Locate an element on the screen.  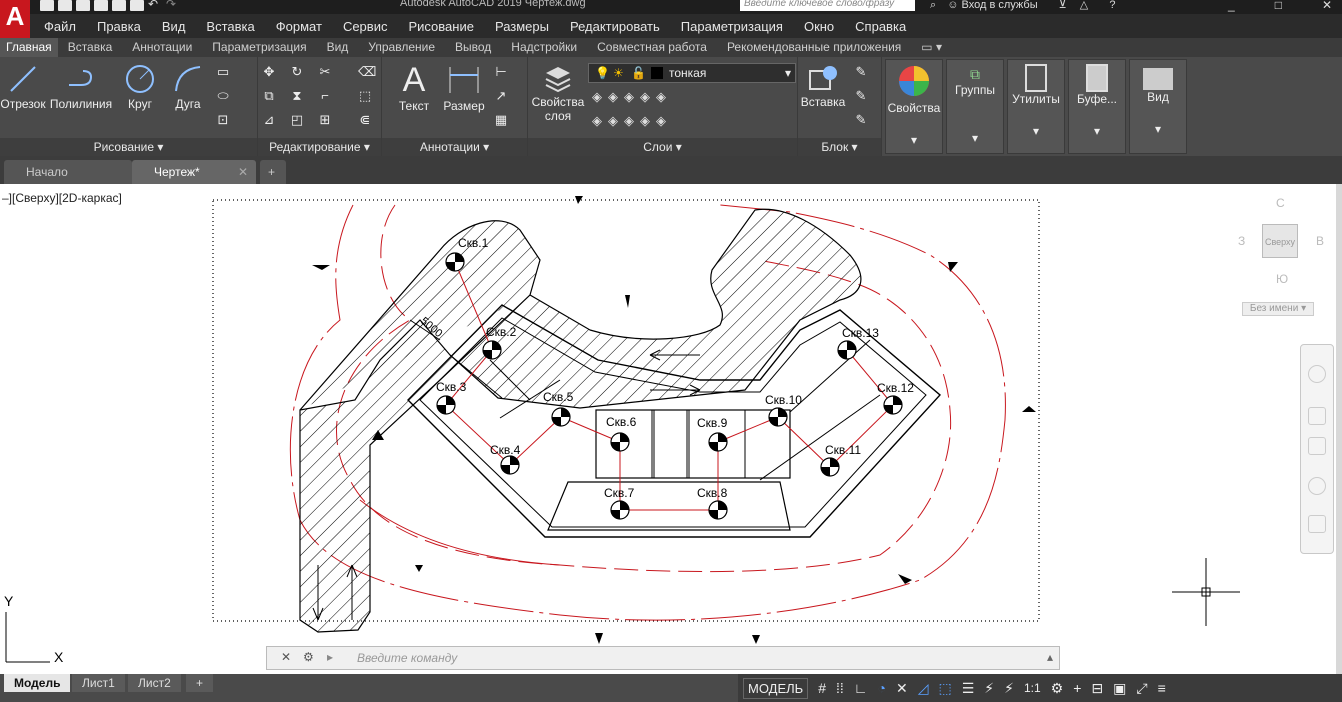
tab-output: Вывод is located at coordinates (473, 47).